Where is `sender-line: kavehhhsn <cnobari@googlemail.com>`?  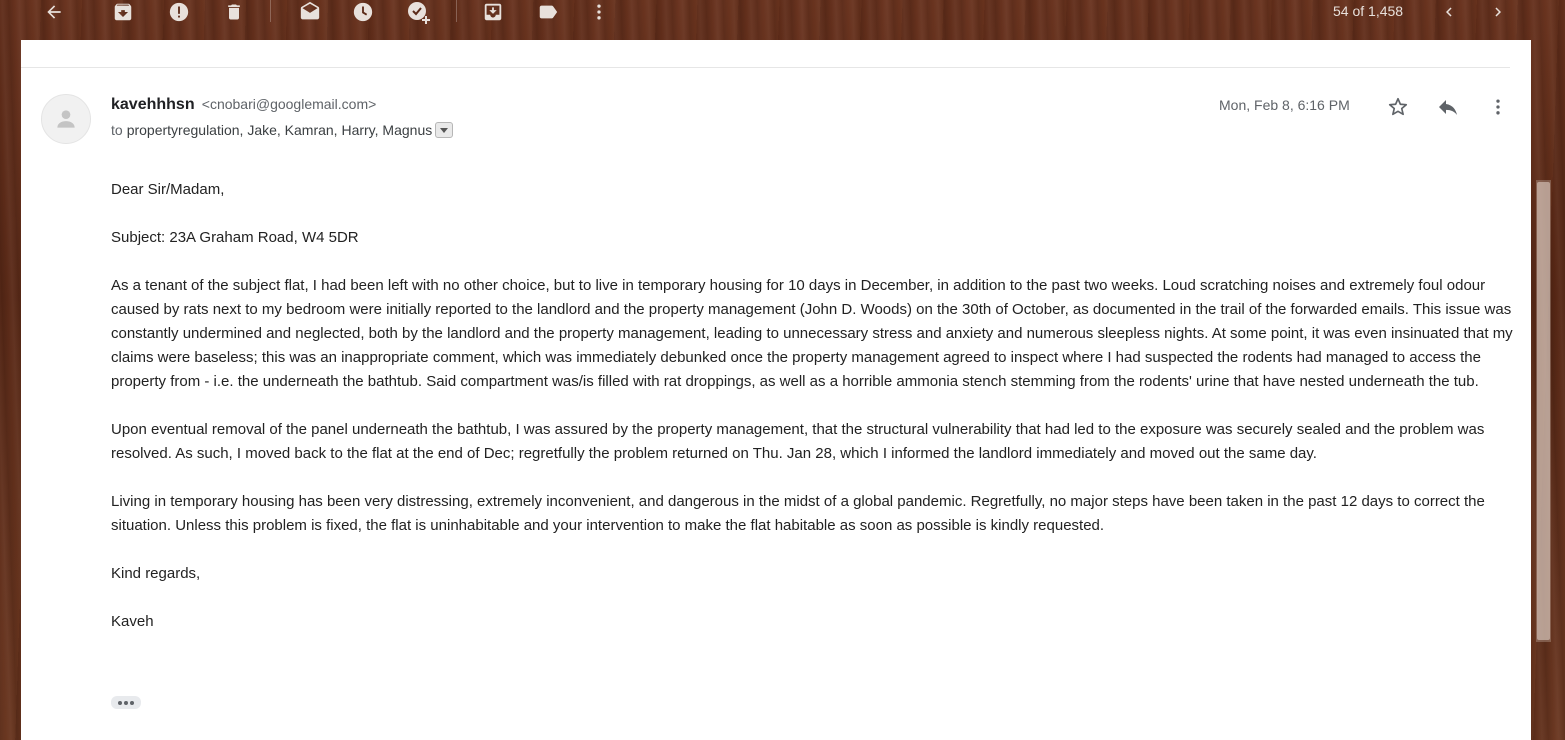 sender-line: kavehhhsn <cnobari@googlemail.com> is located at coordinates (243, 105).